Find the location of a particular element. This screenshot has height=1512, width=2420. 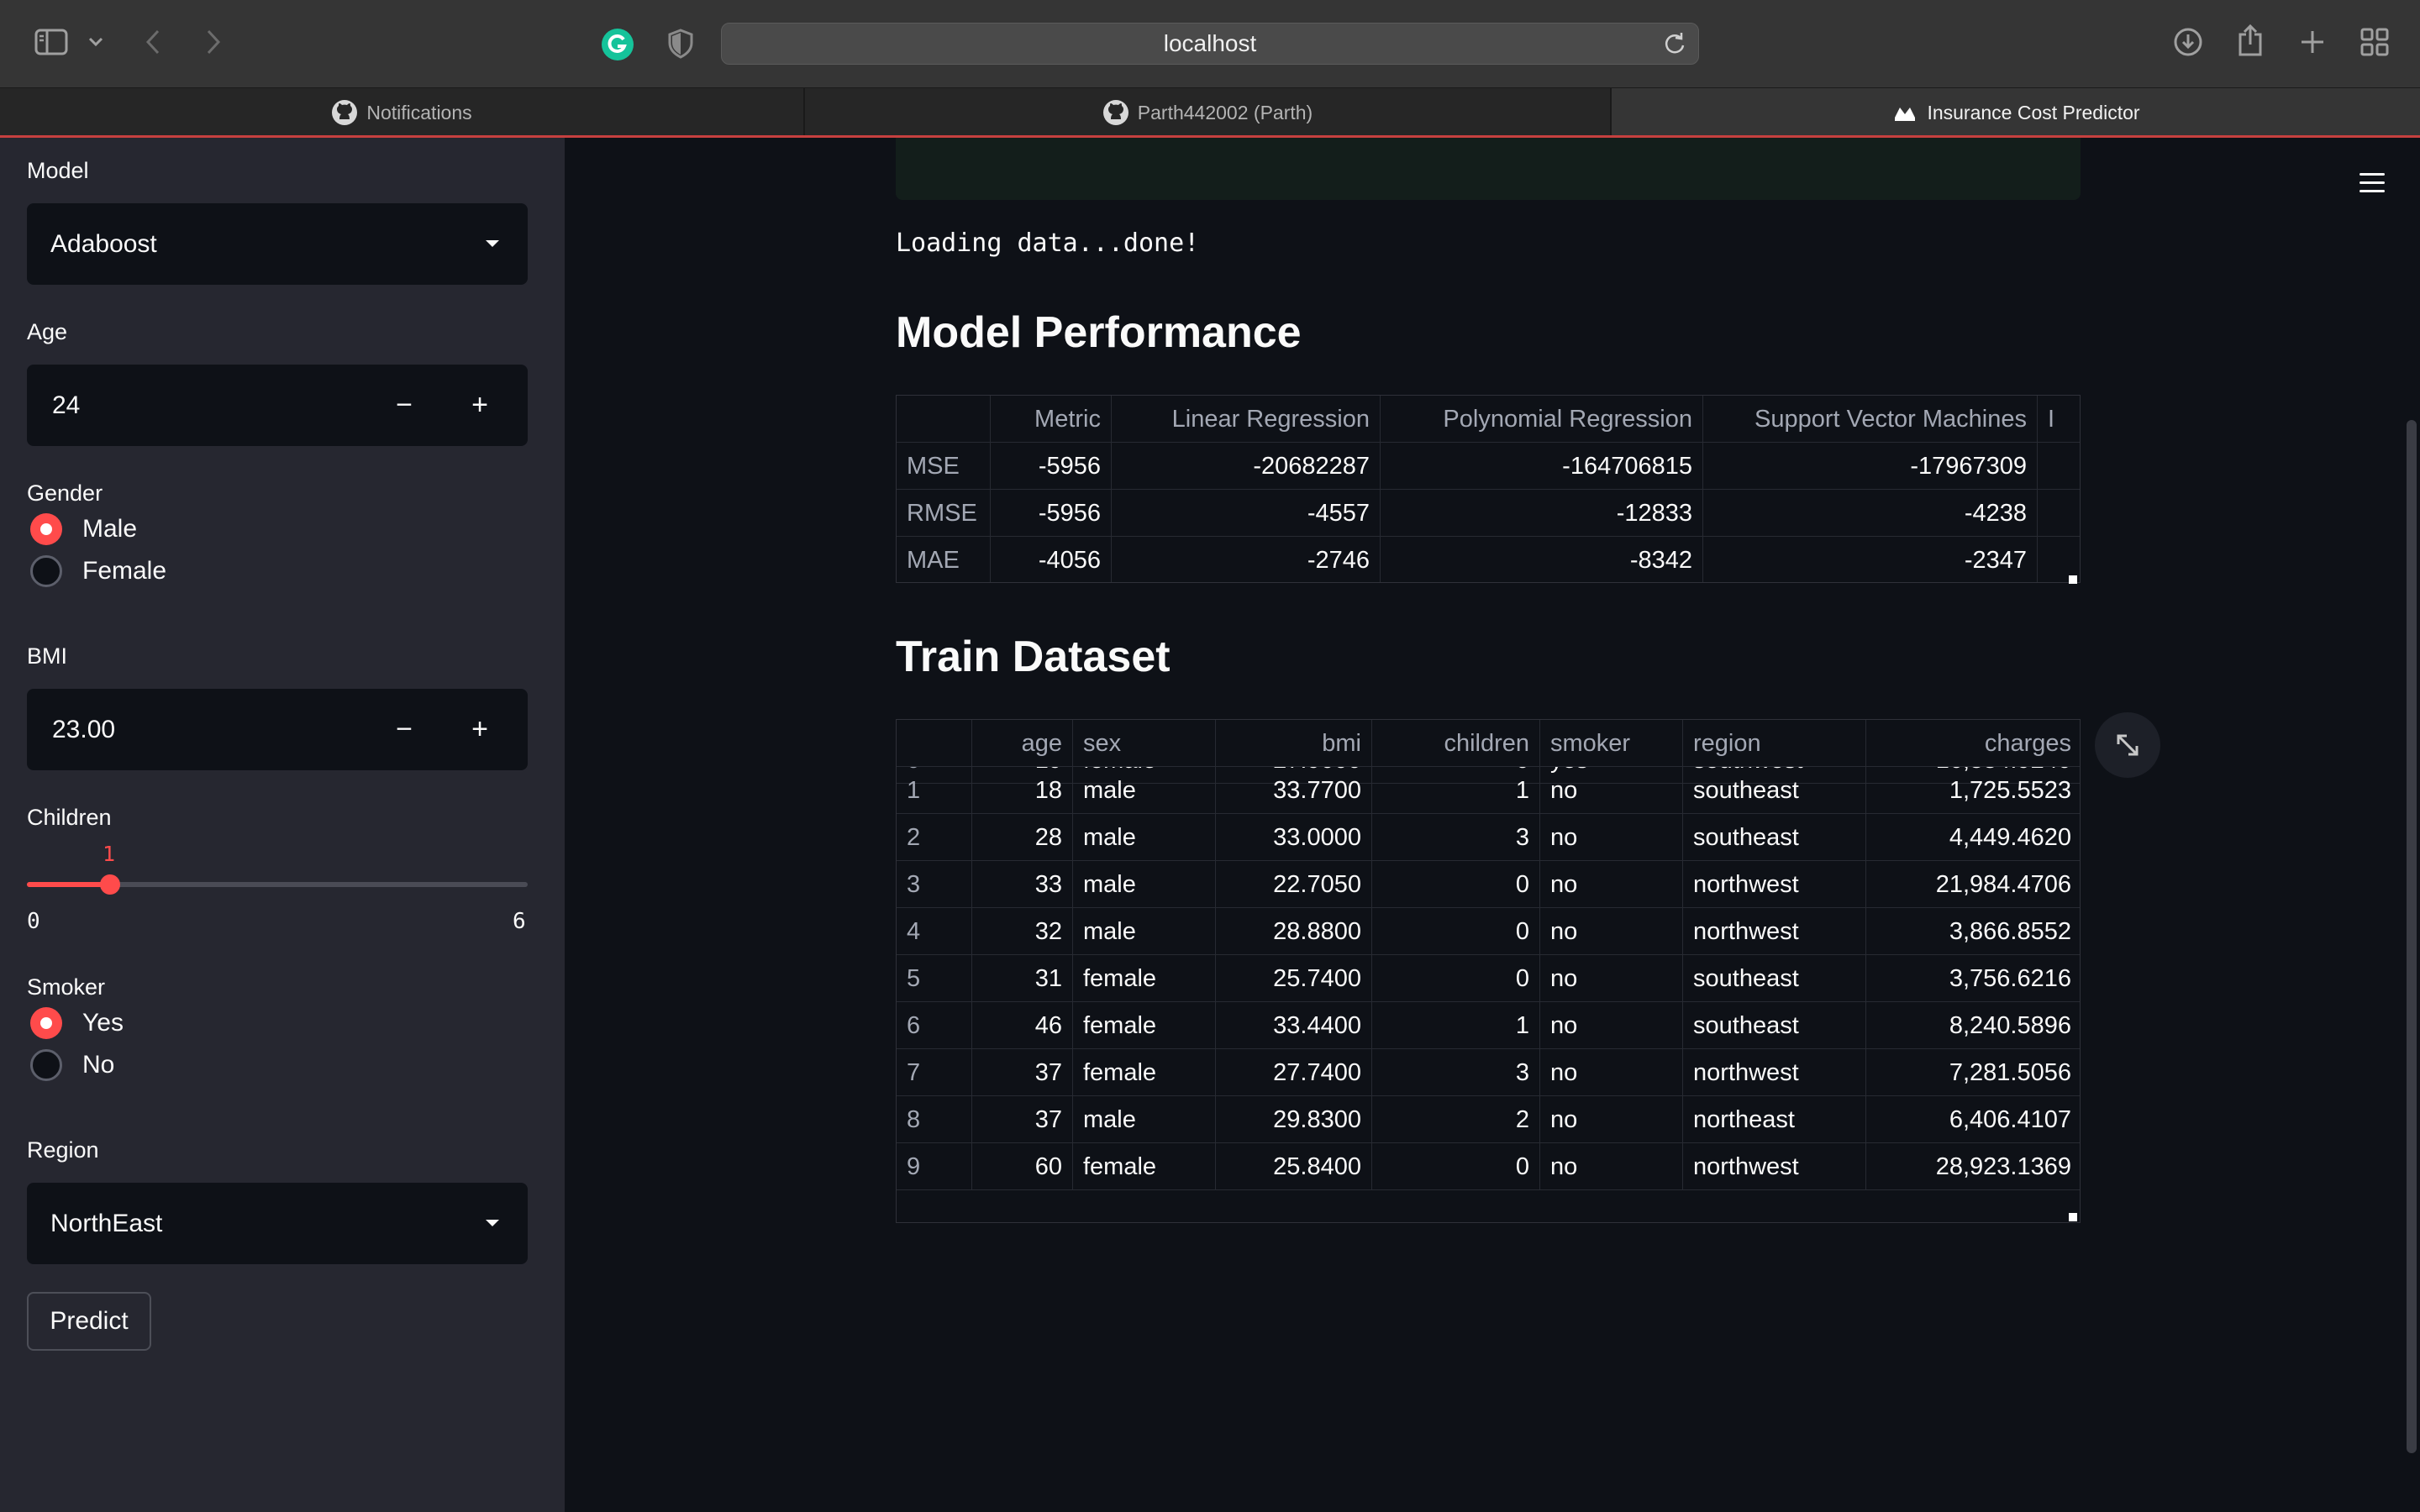

age-increment-button: + is located at coordinates (480, 405).